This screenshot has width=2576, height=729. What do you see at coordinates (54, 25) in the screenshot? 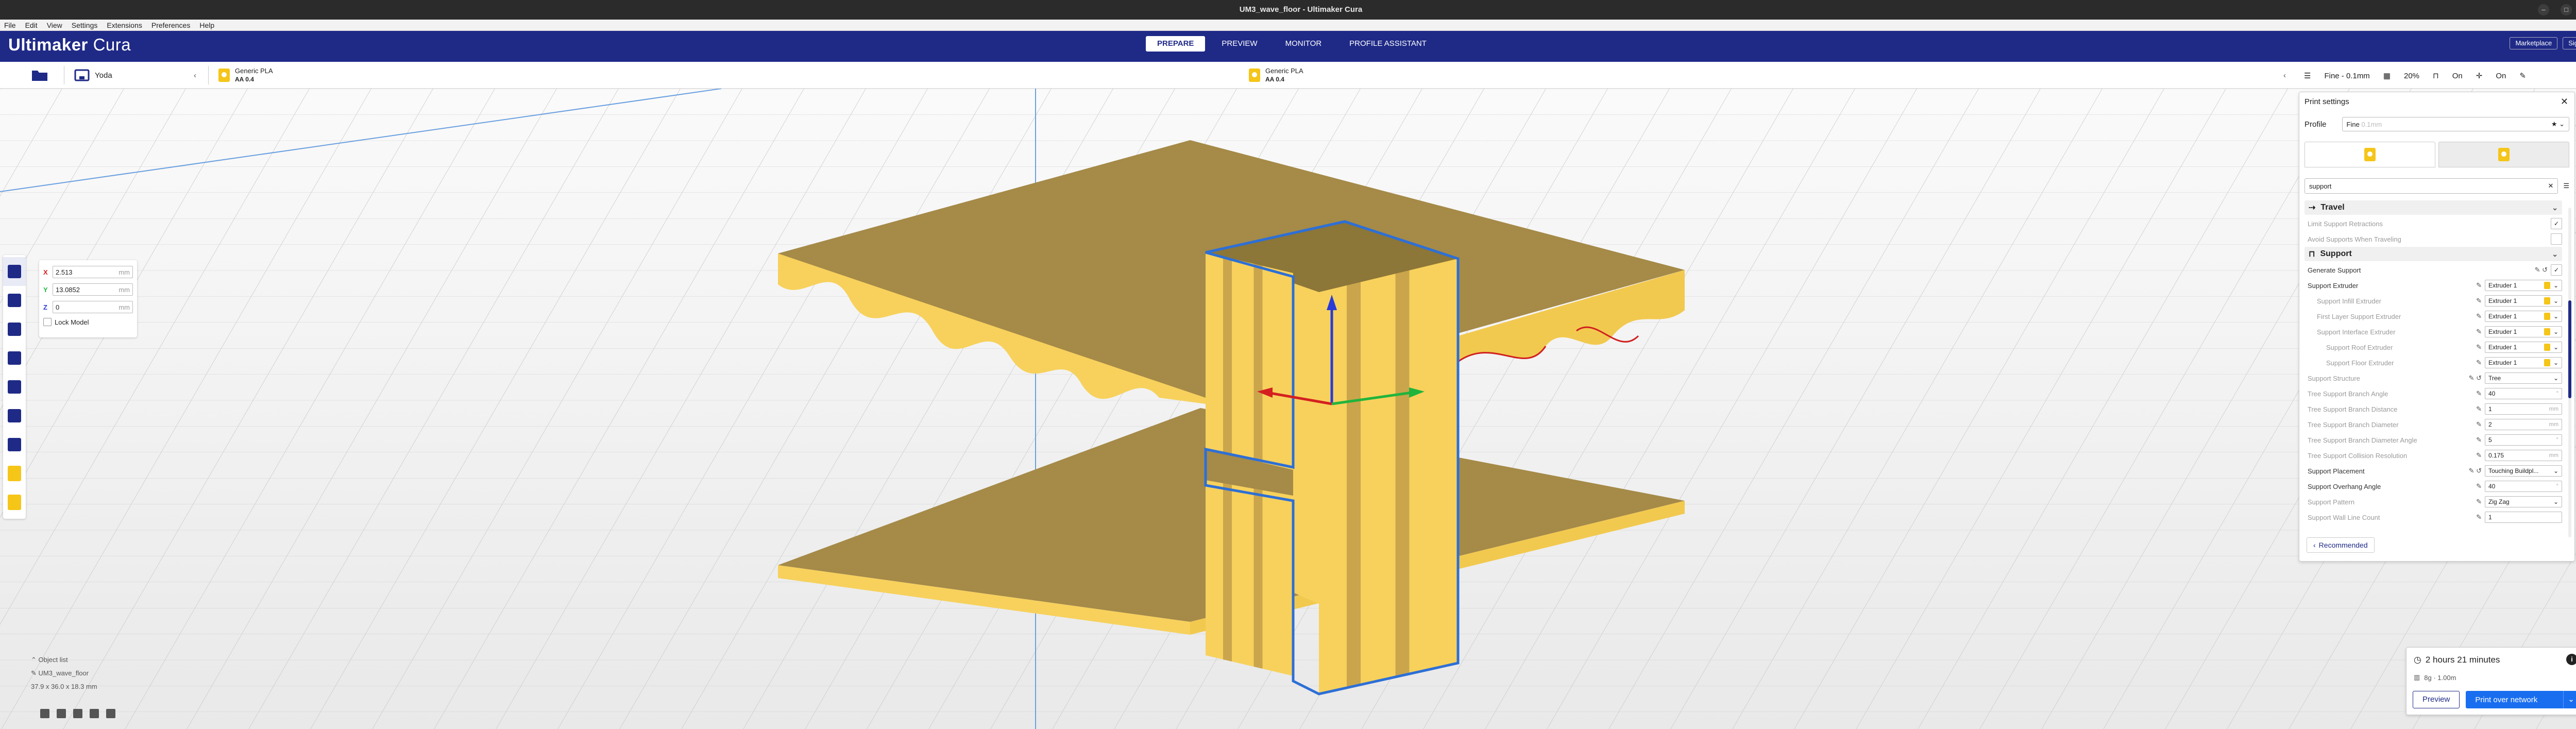
I see `menu-view: View` at bounding box center [54, 25].